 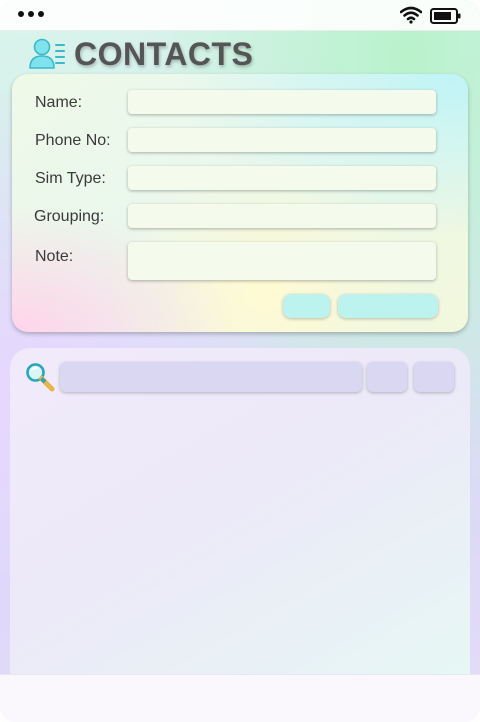 I want to click on contact-list-icon, so click(x=47, y=53).